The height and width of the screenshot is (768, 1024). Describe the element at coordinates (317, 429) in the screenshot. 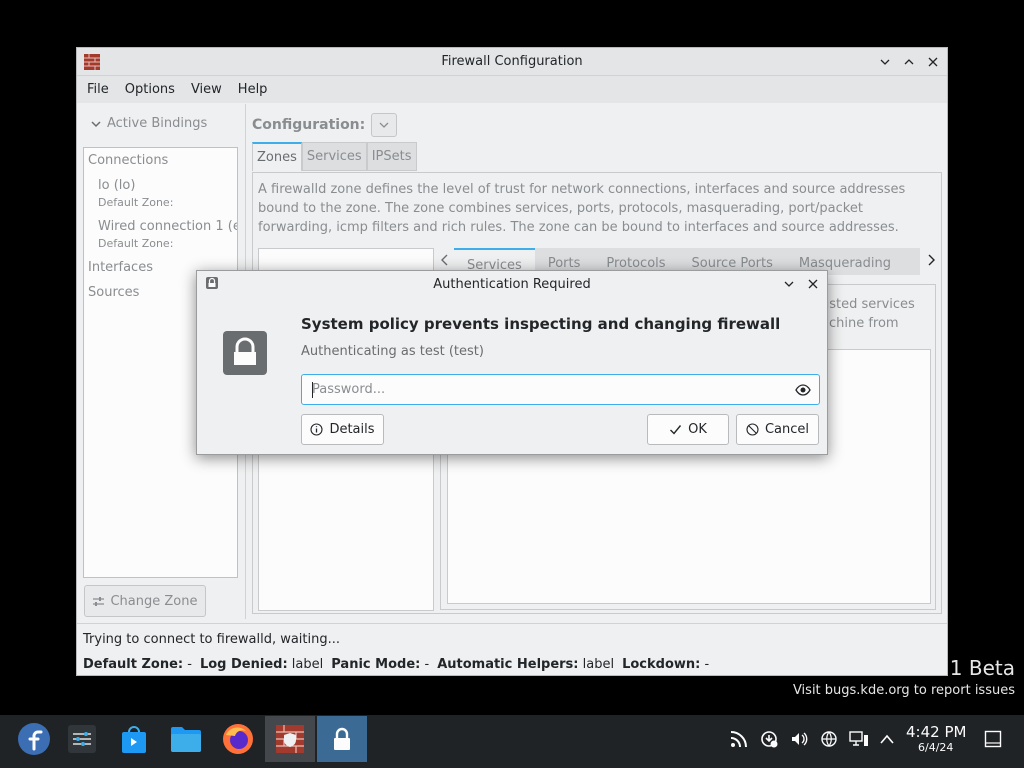

I see `info-icon` at that location.